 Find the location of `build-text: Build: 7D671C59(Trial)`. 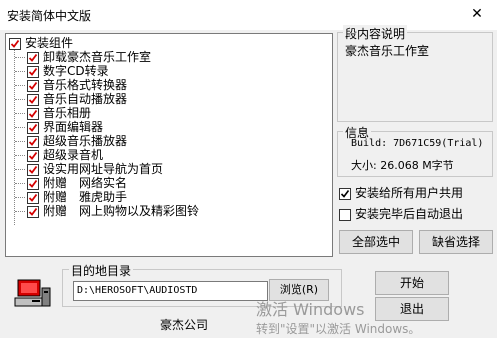

build-text: Build: 7D671C59(Trial) is located at coordinates (417, 143).